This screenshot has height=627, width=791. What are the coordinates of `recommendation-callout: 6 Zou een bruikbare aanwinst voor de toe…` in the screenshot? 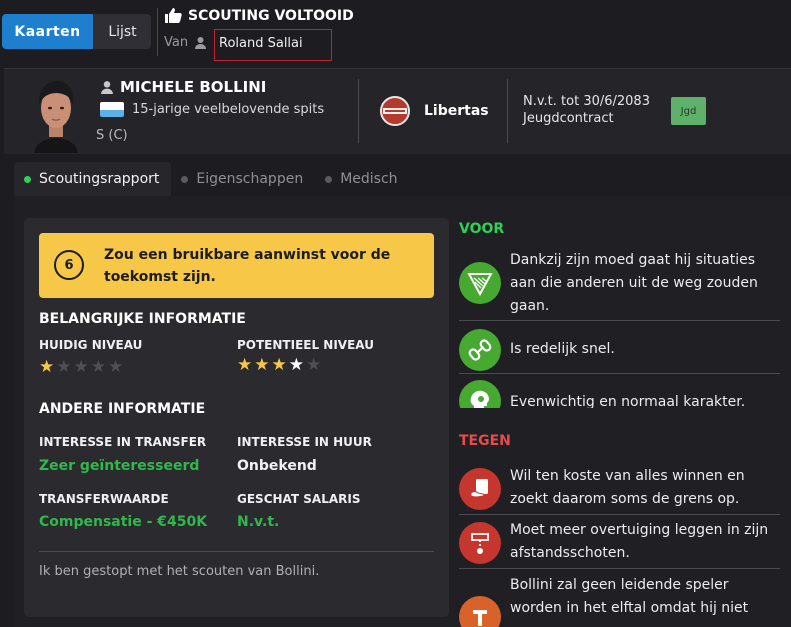 It's located at (236, 265).